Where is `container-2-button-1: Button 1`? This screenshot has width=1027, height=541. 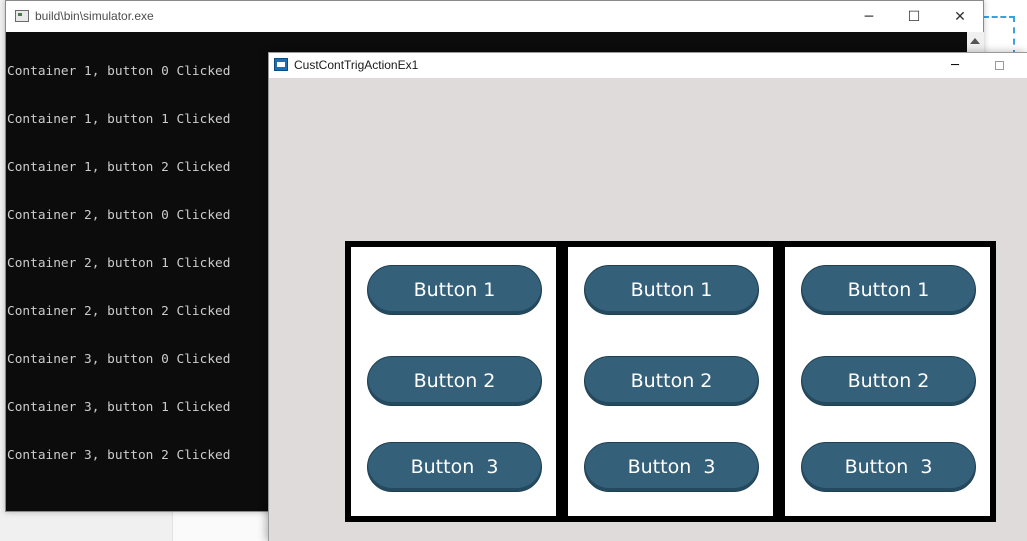
container-2-button-1: Button 1 is located at coordinates (671, 290).